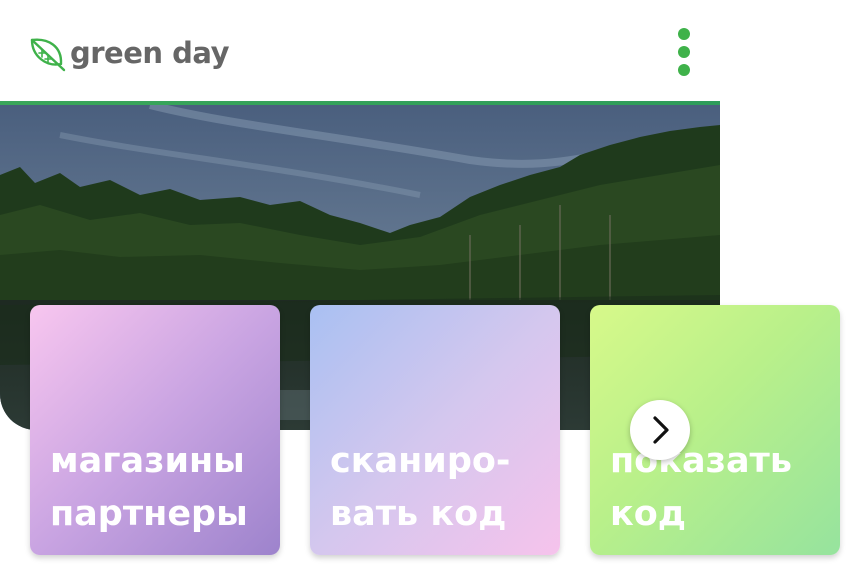 The width and height of the screenshot is (855, 575). Describe the element at coordinates (715, 430) in the screenshot. I see `show-code-tile: показать код` at that location.